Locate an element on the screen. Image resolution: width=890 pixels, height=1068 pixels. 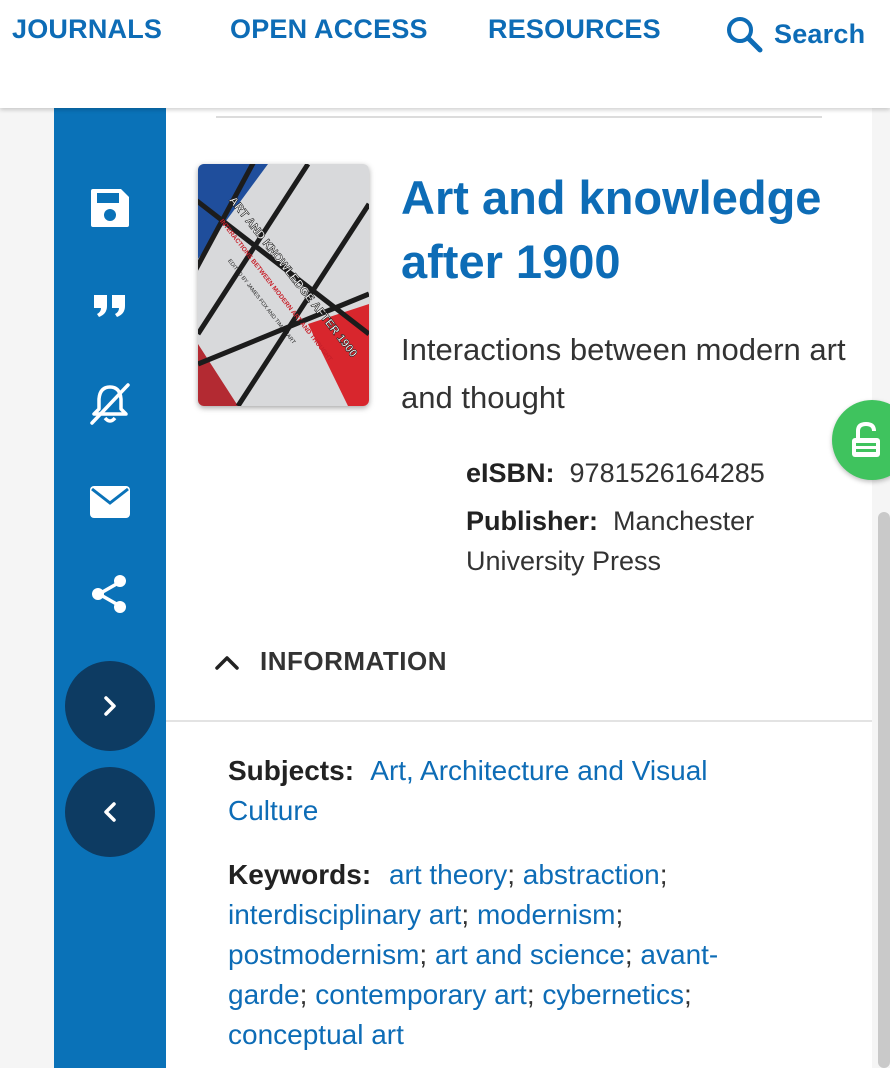
keyword-link: contemporary art is located at coordinates (421, 994).